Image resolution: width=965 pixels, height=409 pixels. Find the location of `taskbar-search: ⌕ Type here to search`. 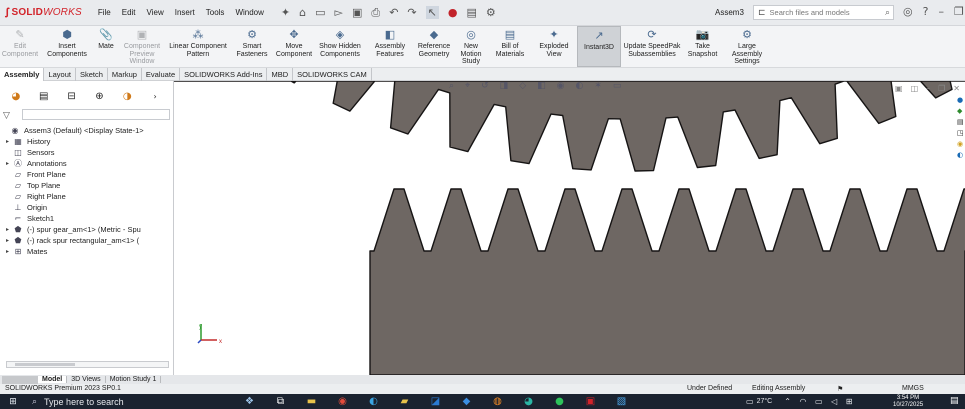

taskbar-search: ⌕ Type here to search is located at coordinates (123, 401).